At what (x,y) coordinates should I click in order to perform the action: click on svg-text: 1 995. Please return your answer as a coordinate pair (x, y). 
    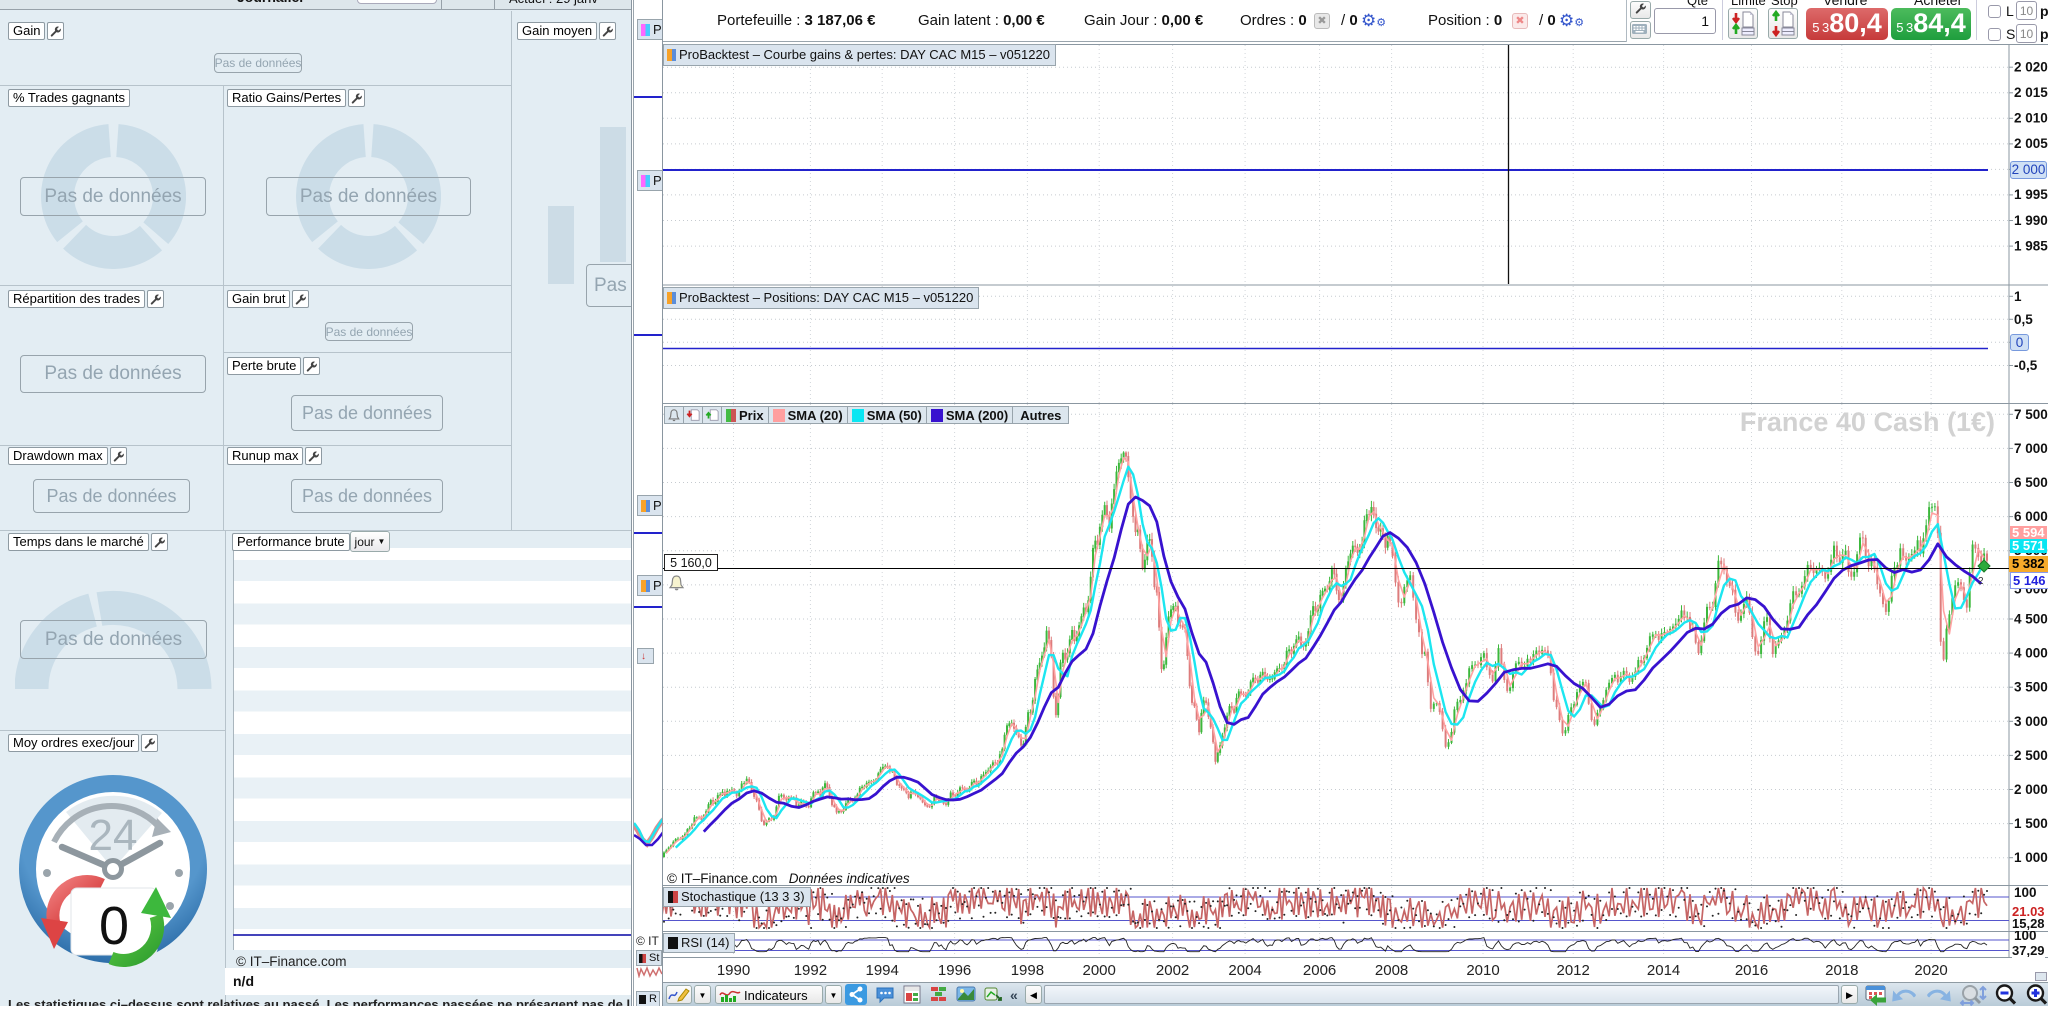
    Looking at the image, I should click on (2031, 194).